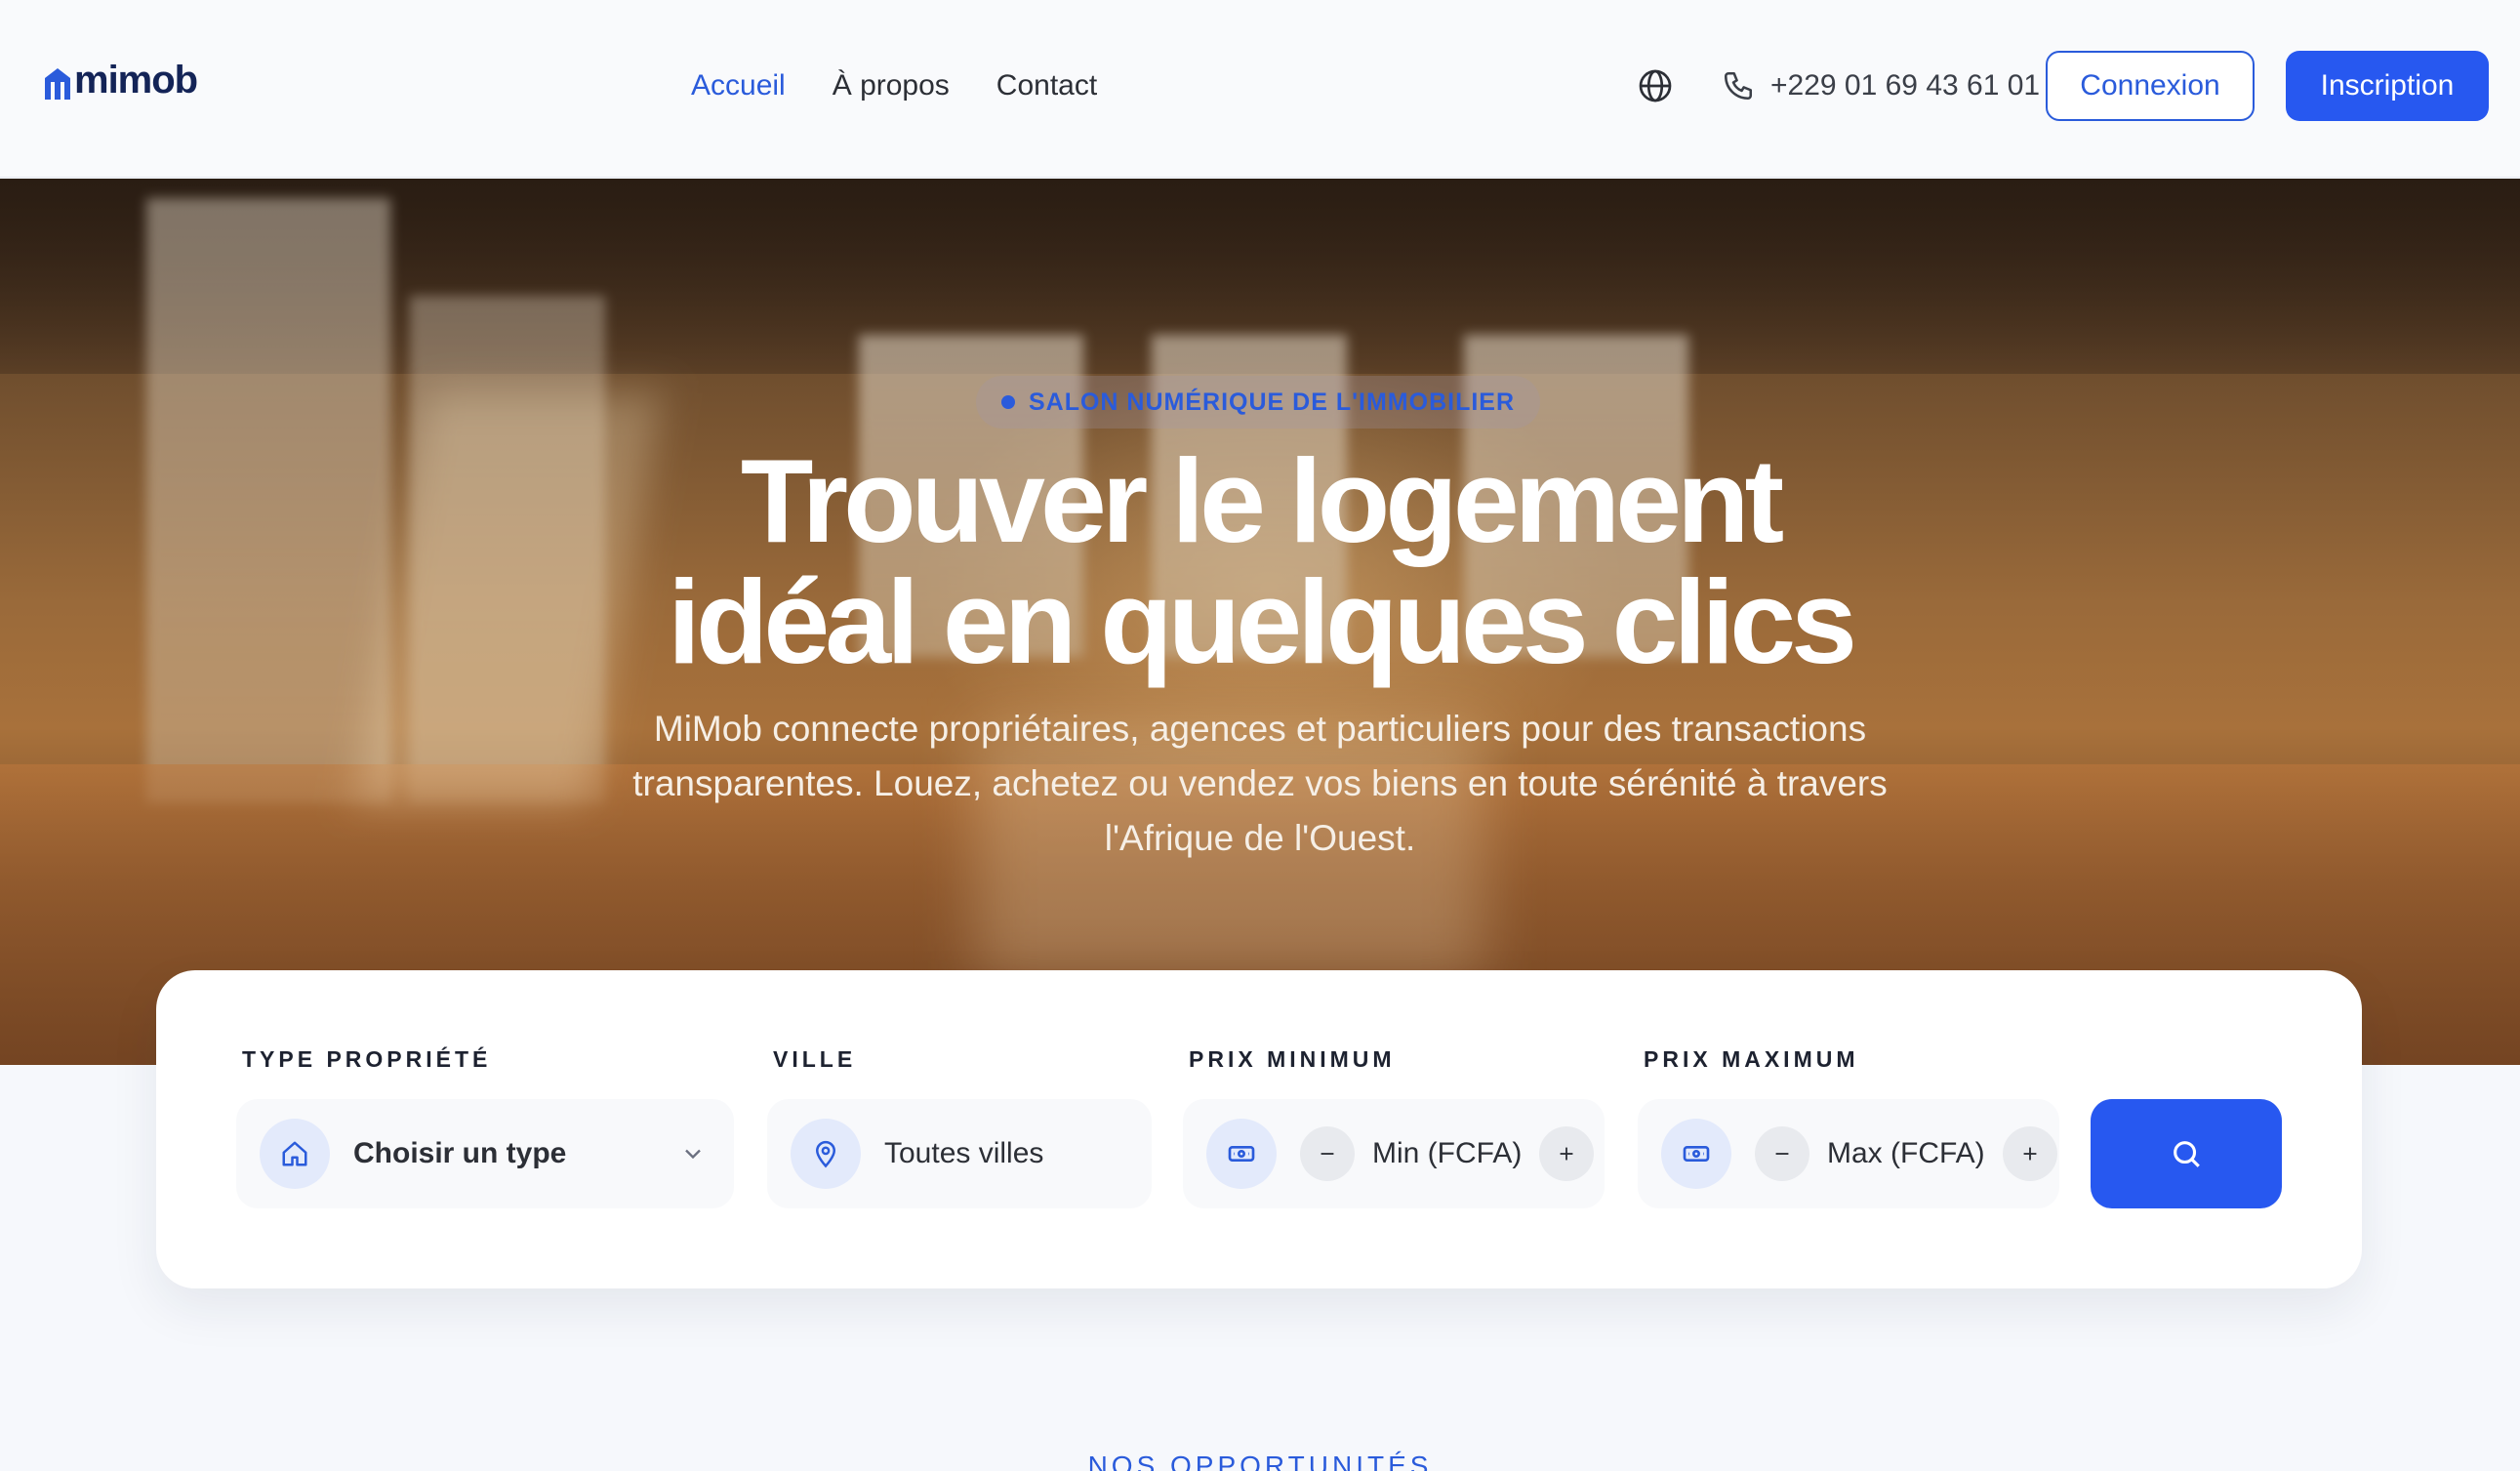  Describe the element at coordinates (693, 1154) in the screenshot. I see `chevron-down-icon` at that location.